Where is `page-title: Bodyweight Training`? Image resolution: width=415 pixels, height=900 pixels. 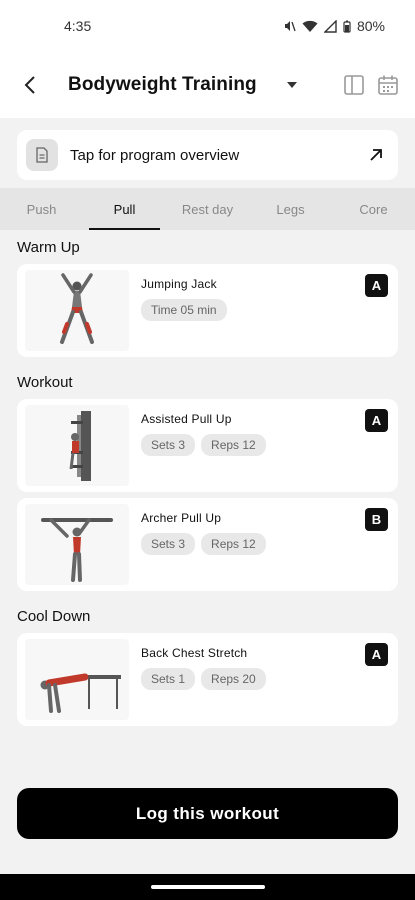 page-title: Bodyweight Training is located at coordinates (162, 85).